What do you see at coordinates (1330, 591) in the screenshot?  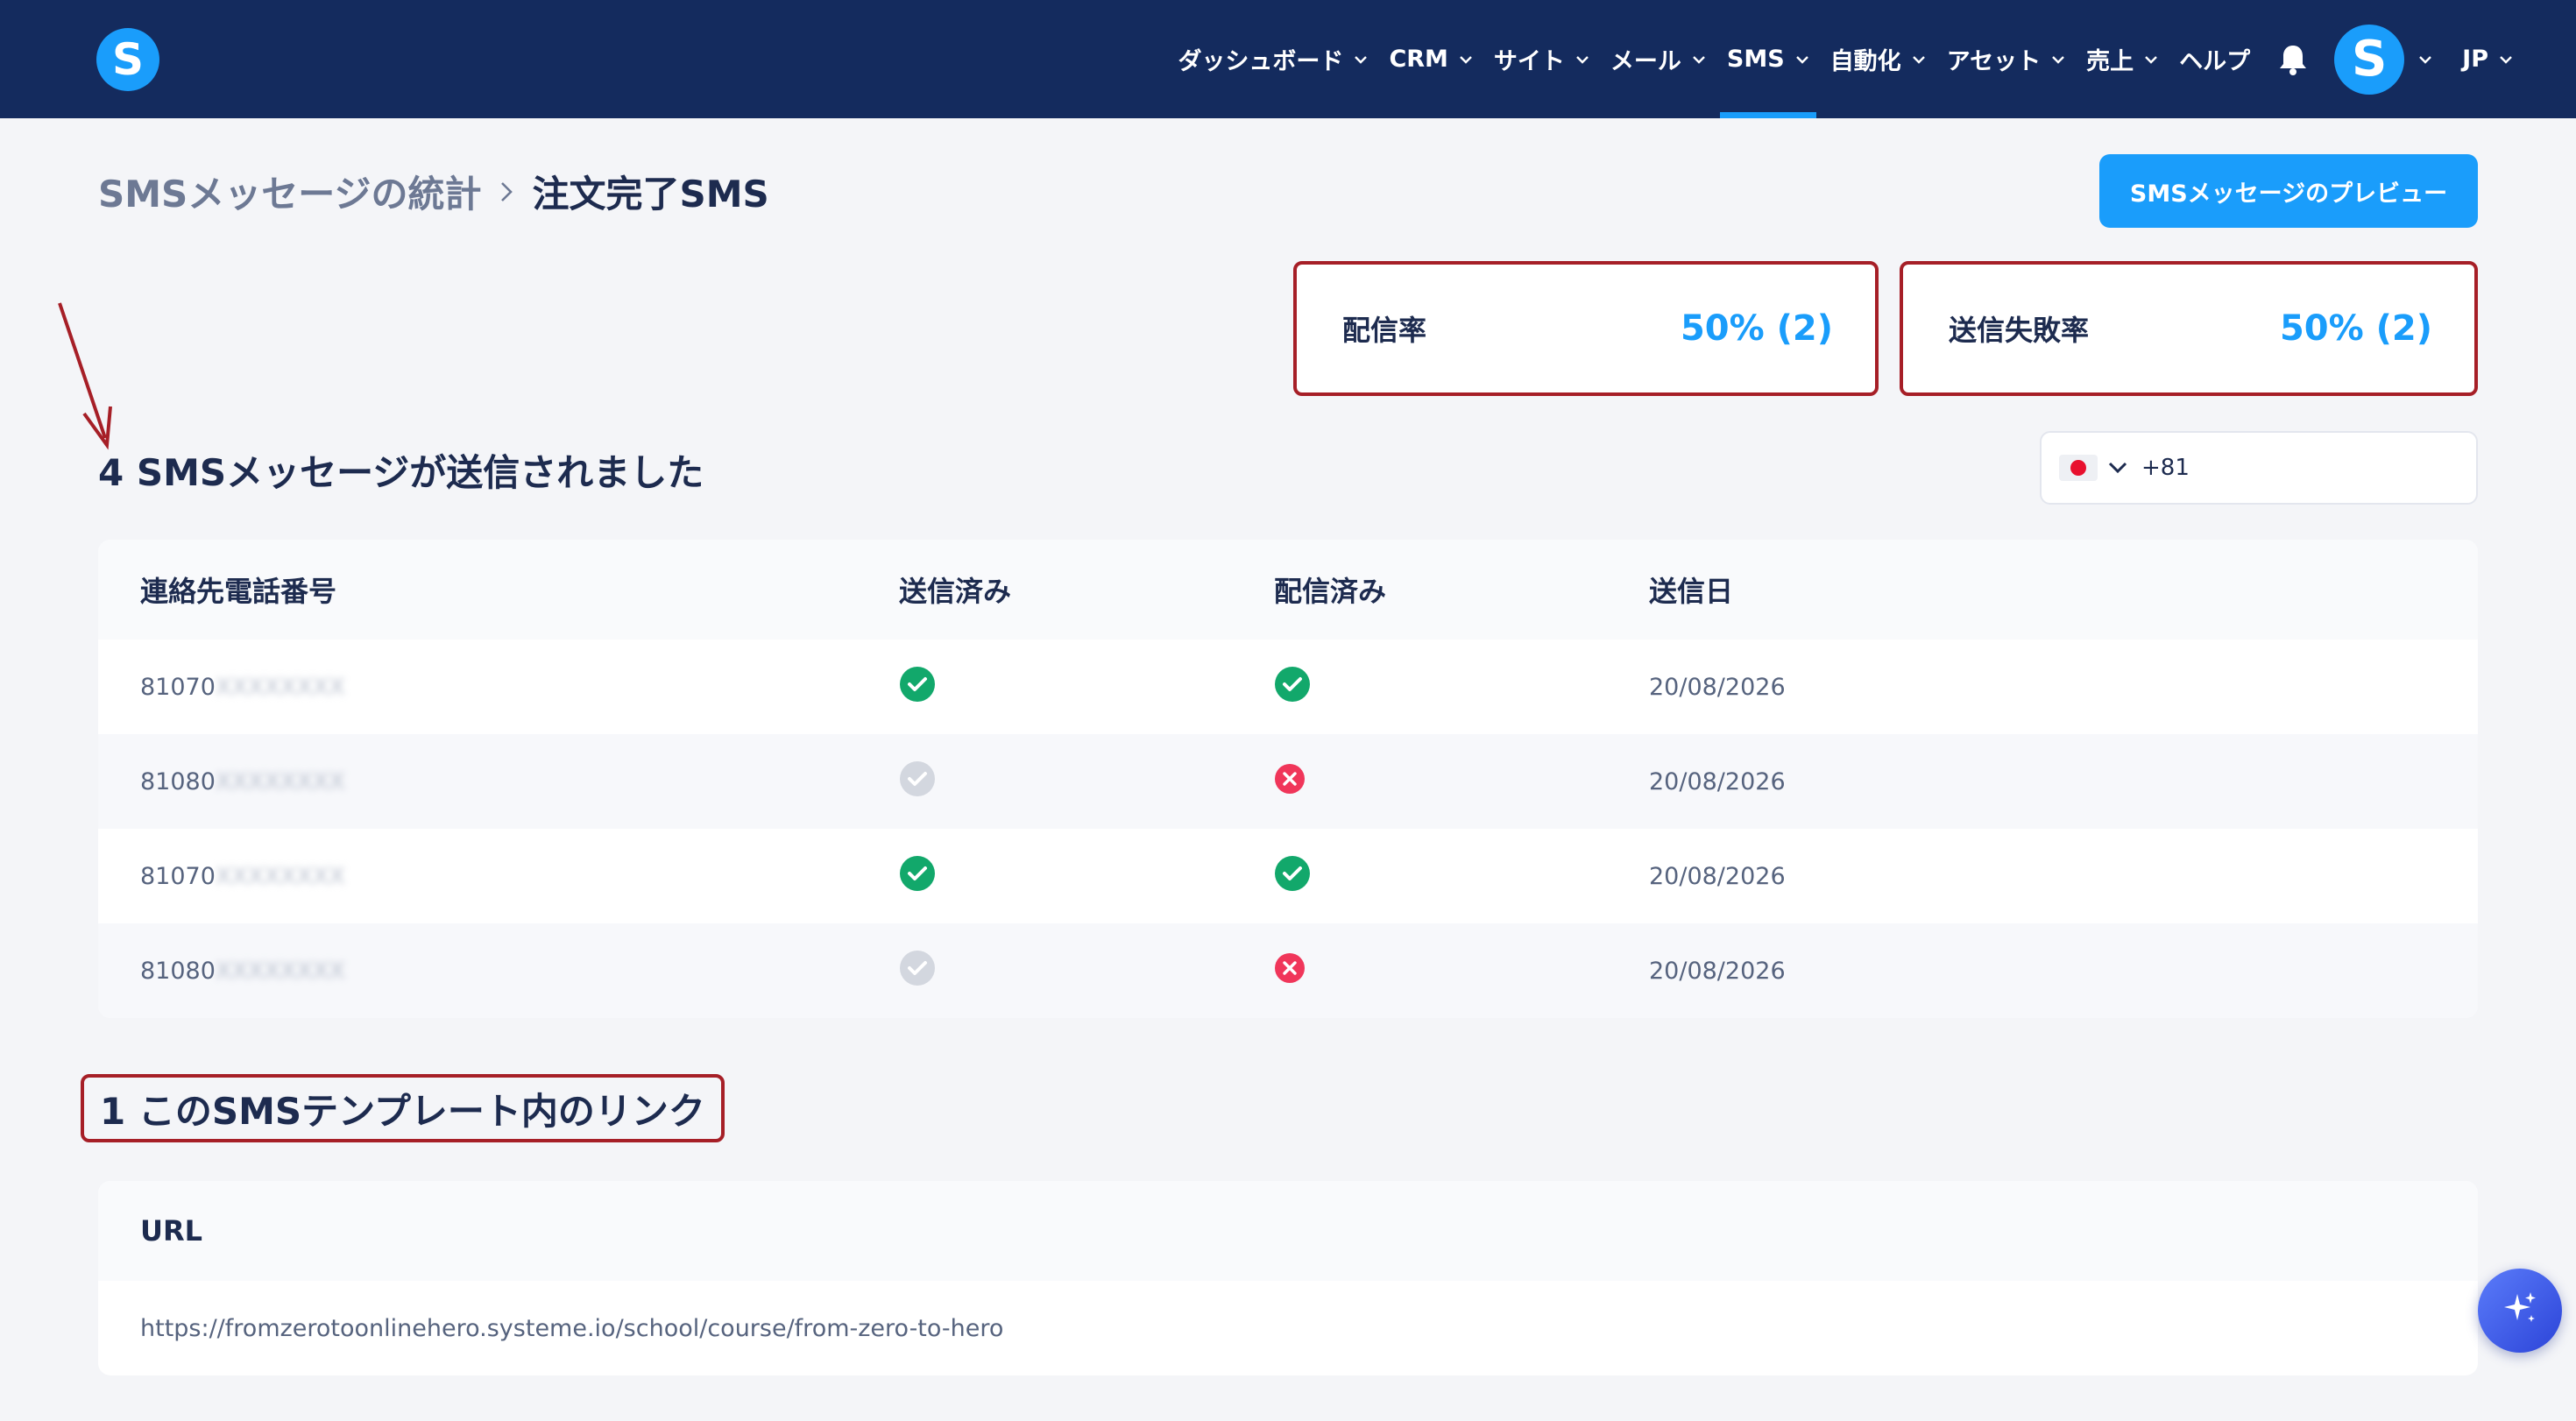 I see `column-header-delivered: 配信済み` at bounding box center [1330, 591].